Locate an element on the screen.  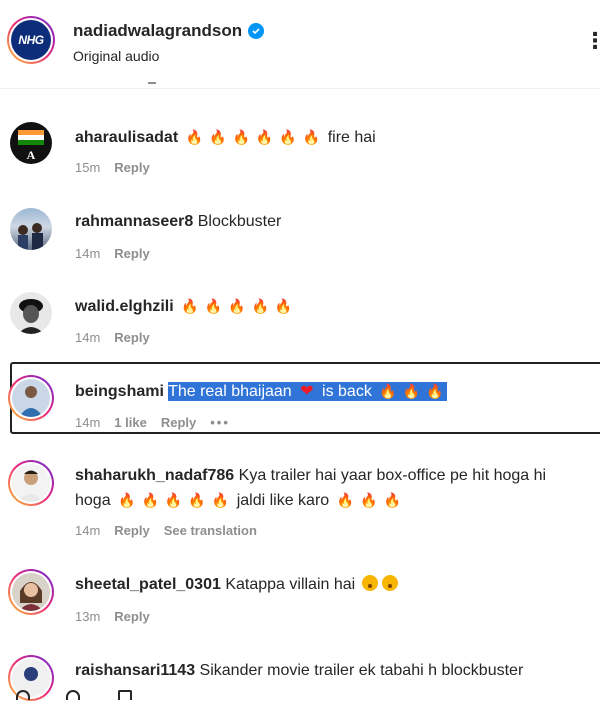
like-count: 1 like is located at coordinates (130, 422).